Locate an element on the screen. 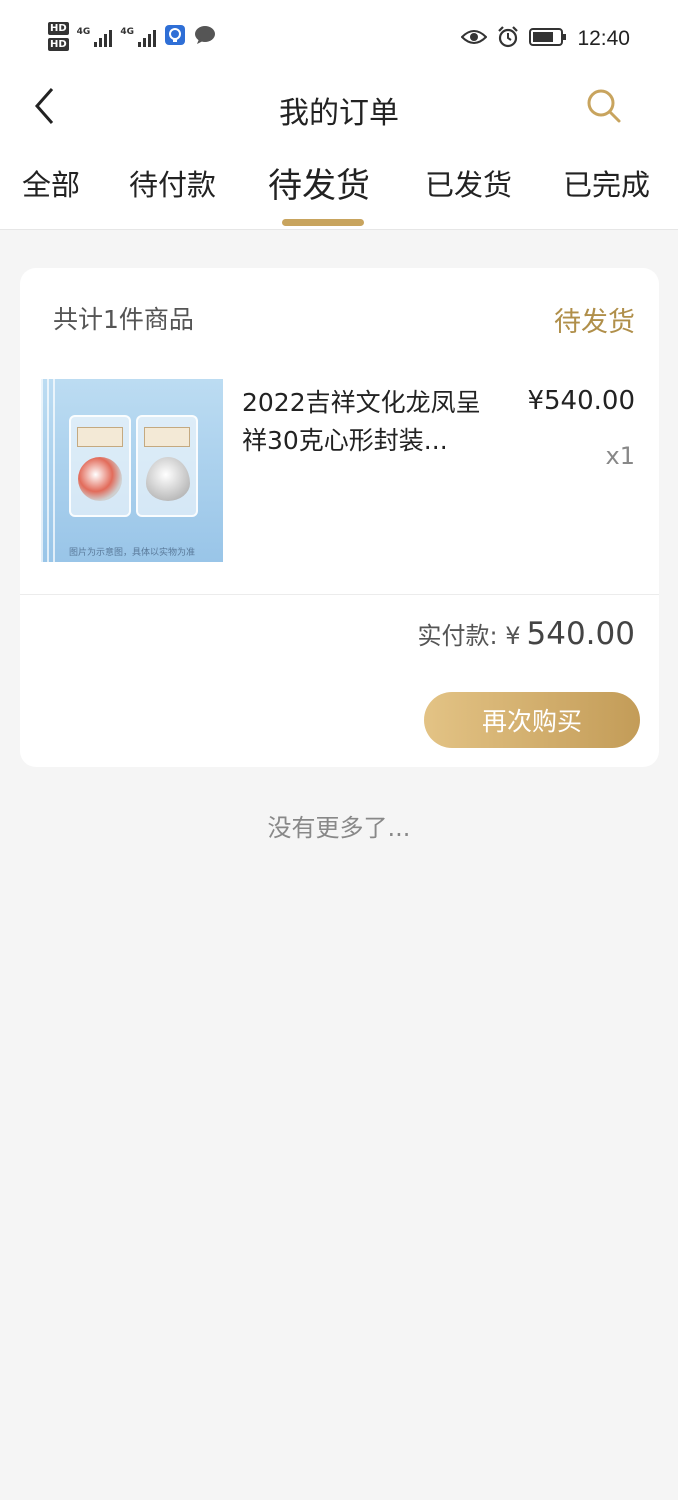 The width and height of the screenshot is (678, 1500). paid-amount: 实付款: ¥ 540.00 is located at coordinates (526, 634).